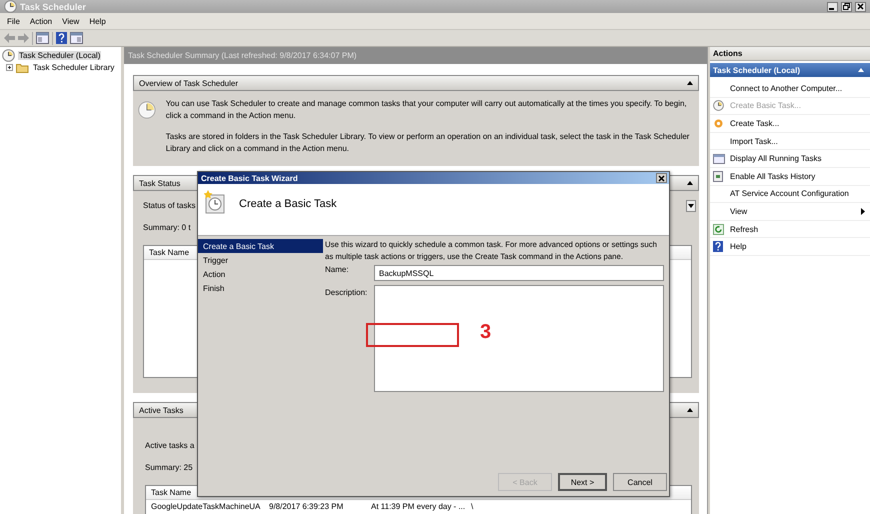 The image size is (870, 514). What do you see at coordinates (260, 274) in the screenshot?
I see `wizard-step: Action` at bounding box center [260, 274].